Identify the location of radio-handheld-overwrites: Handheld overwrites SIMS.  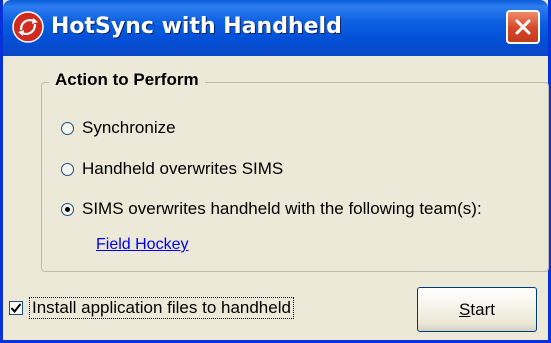
(172, 169).